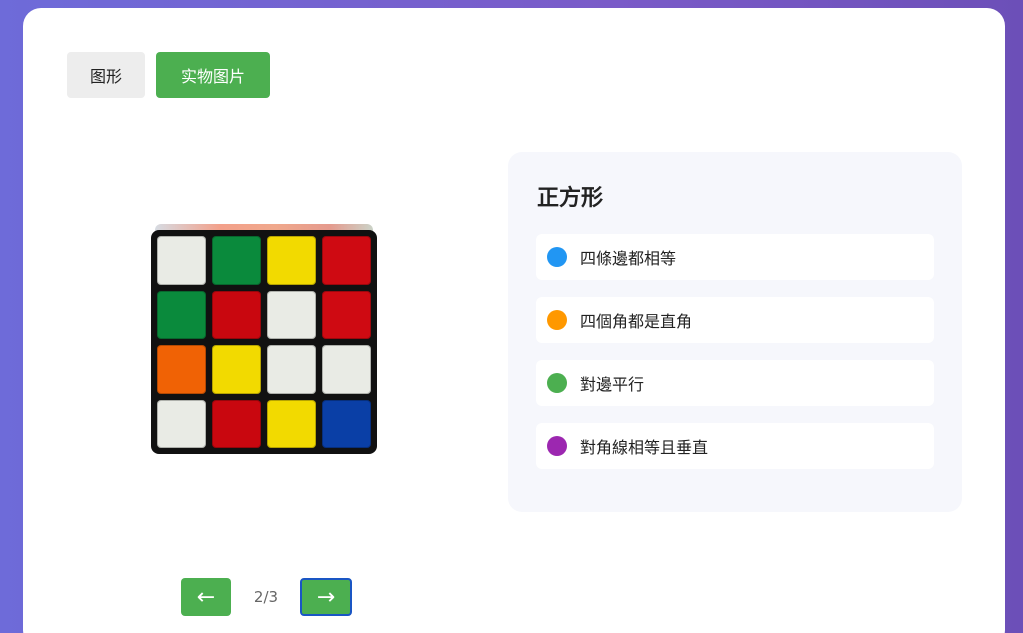 This screenshot has width=1023, height=633. I want to click on property-text: 對角線相等且垂直, so click(644, 447).